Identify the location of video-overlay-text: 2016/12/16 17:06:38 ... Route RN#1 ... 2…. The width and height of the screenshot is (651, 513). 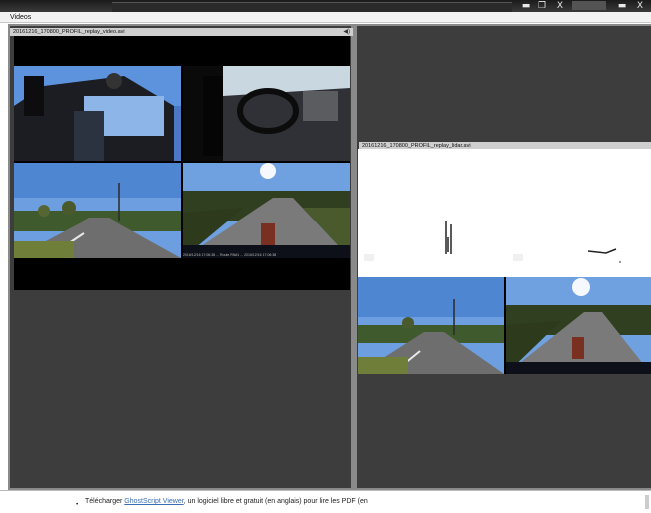
(230, 255).